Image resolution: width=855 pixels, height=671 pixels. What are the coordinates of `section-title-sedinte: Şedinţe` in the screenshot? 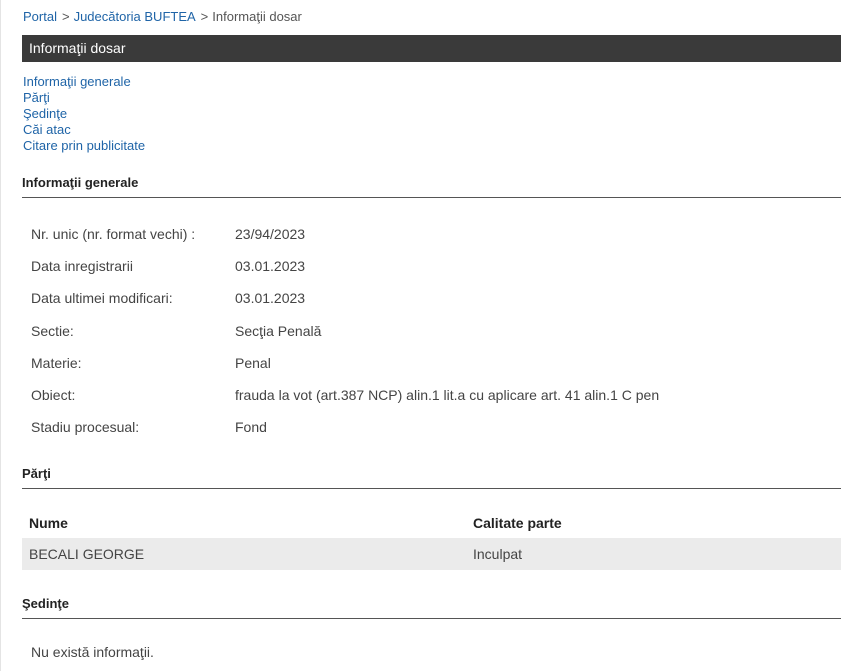 It's located at (431, 607).